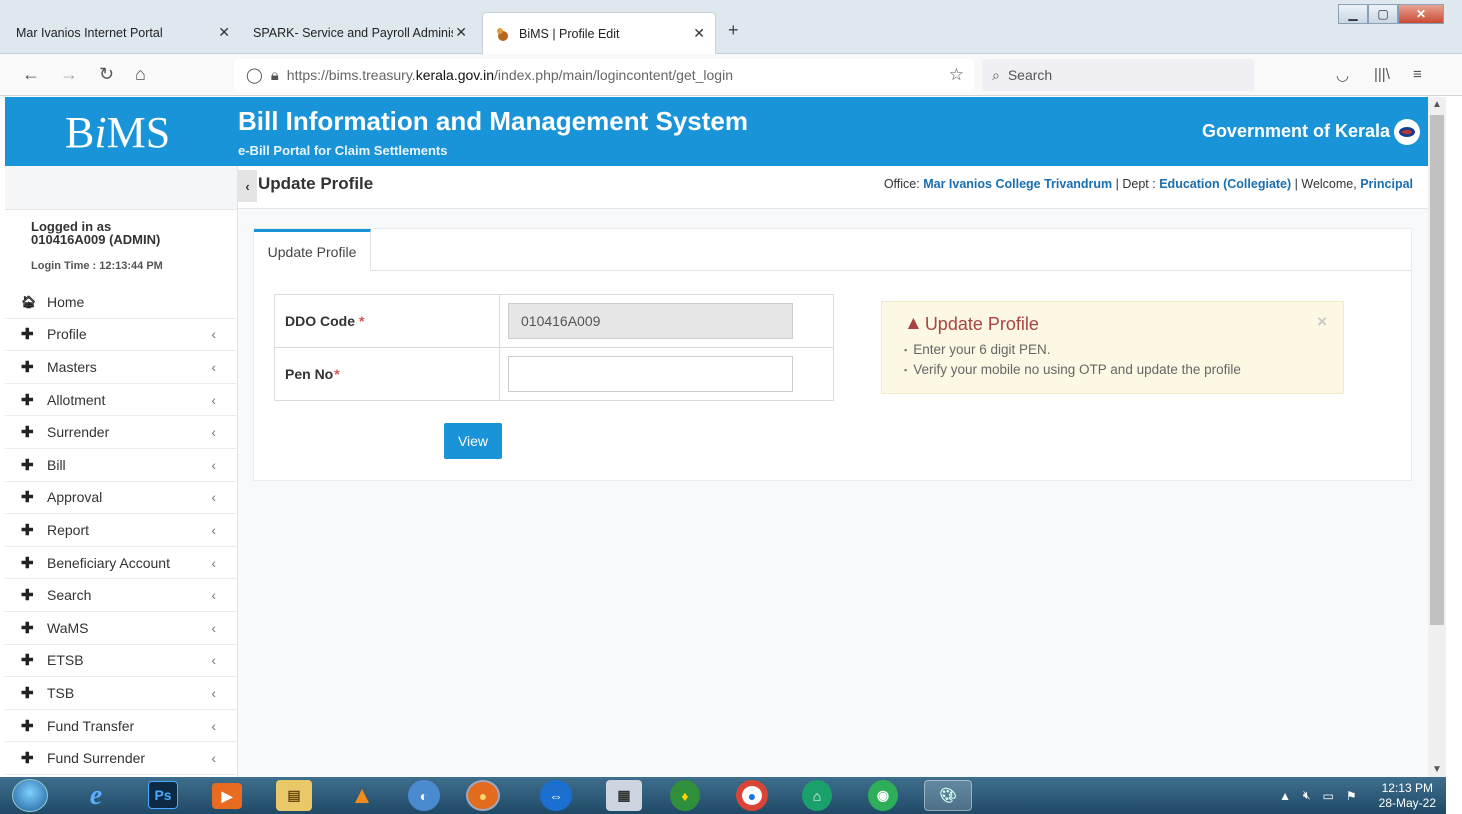  Describe the element at coordinates (817, 795) in the screenshot. I see `vpn-icon: ⌂` at that location.